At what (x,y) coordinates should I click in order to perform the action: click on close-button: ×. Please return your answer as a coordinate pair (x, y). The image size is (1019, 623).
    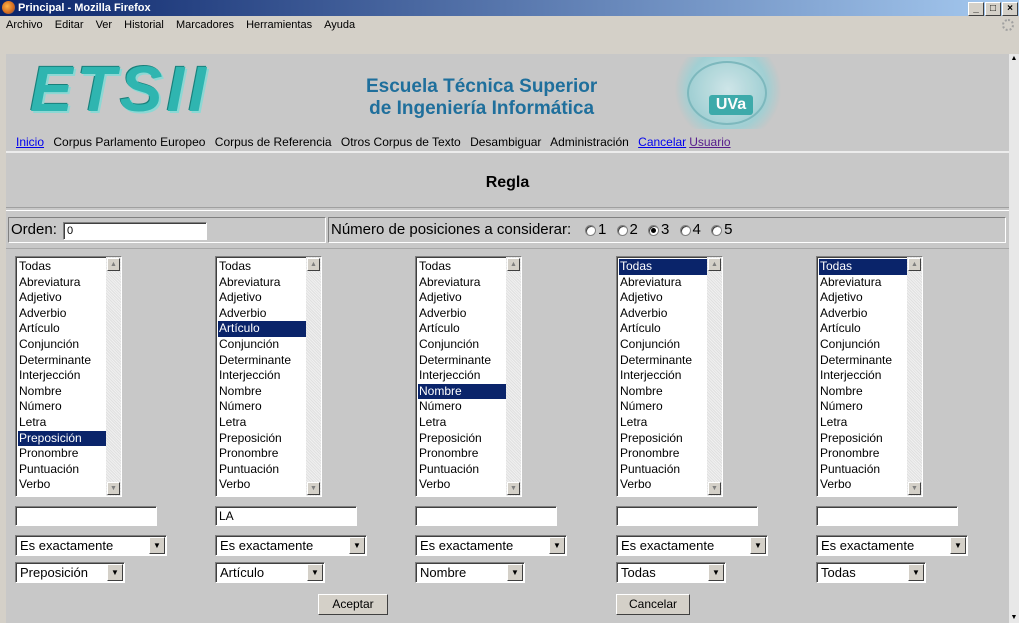
    Looking at the image, I should click on (1010, 9).